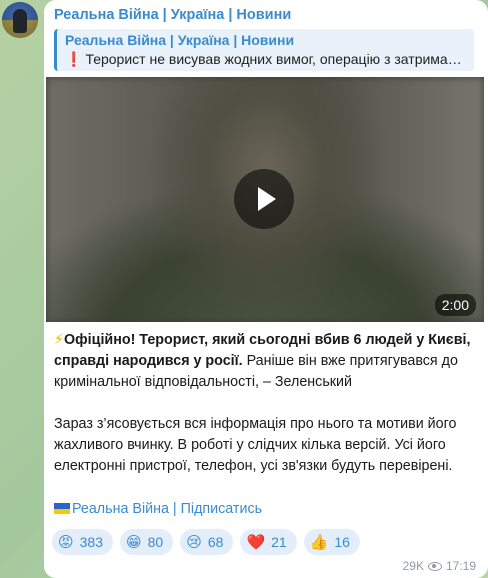  What do you see at coordinates (167, 509) in the screenshot?
I see `subscribe-label: Реальна Війна | Підписатись` at bounding box center [167, 509].